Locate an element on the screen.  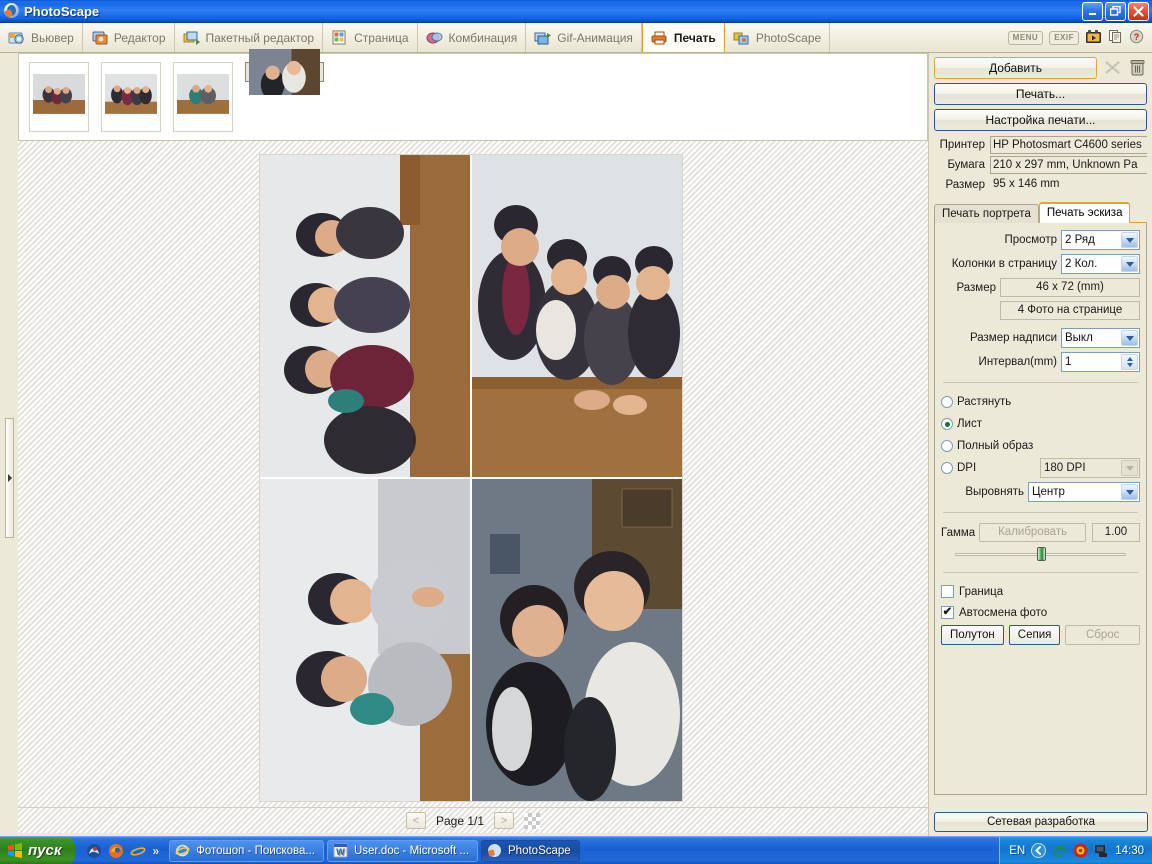
tab-viewer: Вьювер is located at coordinates (41, 37).